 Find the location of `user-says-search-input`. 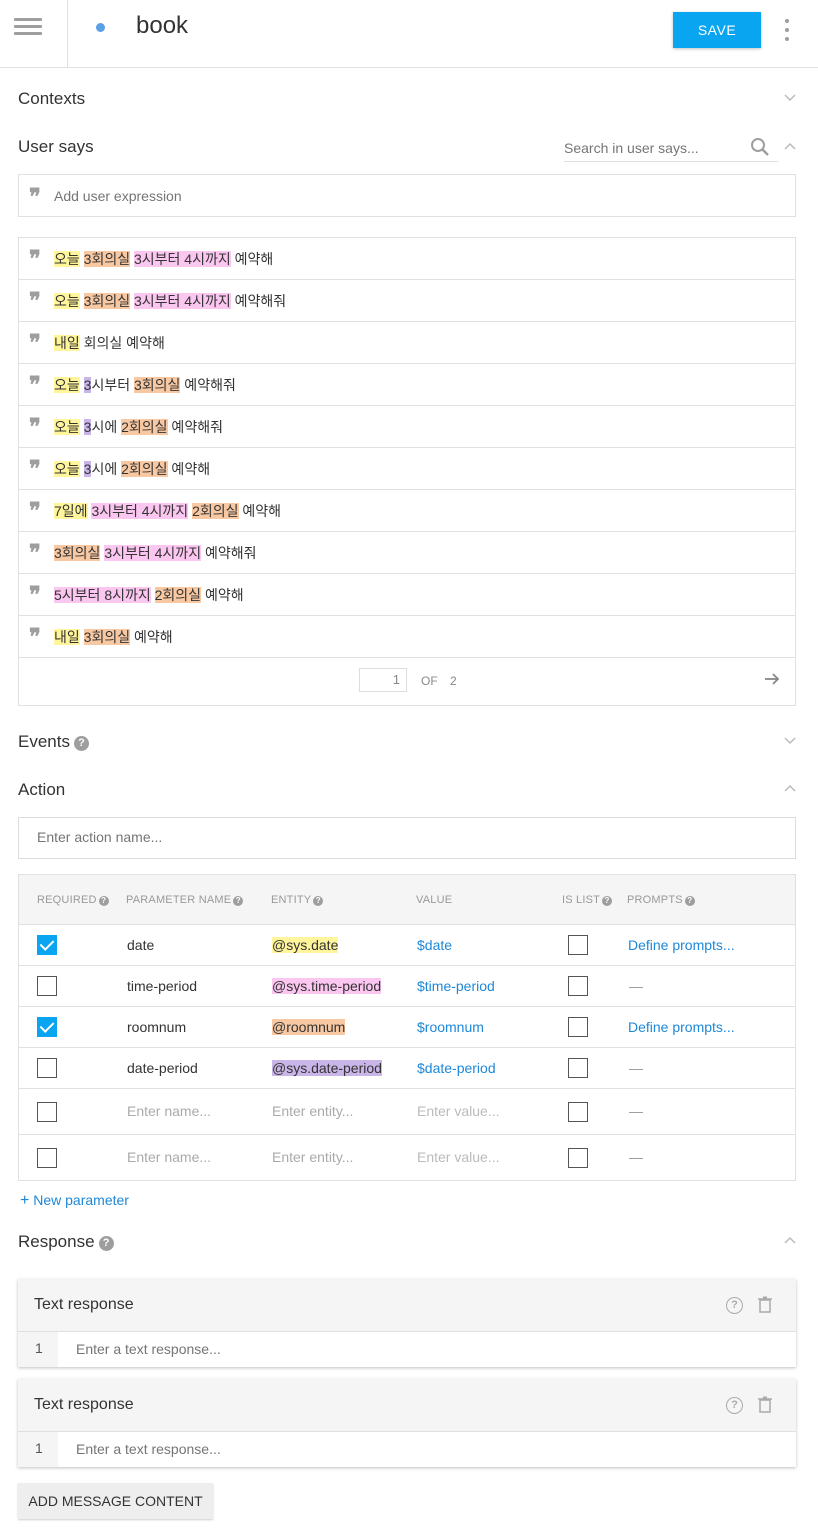

user-says-search-input is located at coordinates (654, 148).